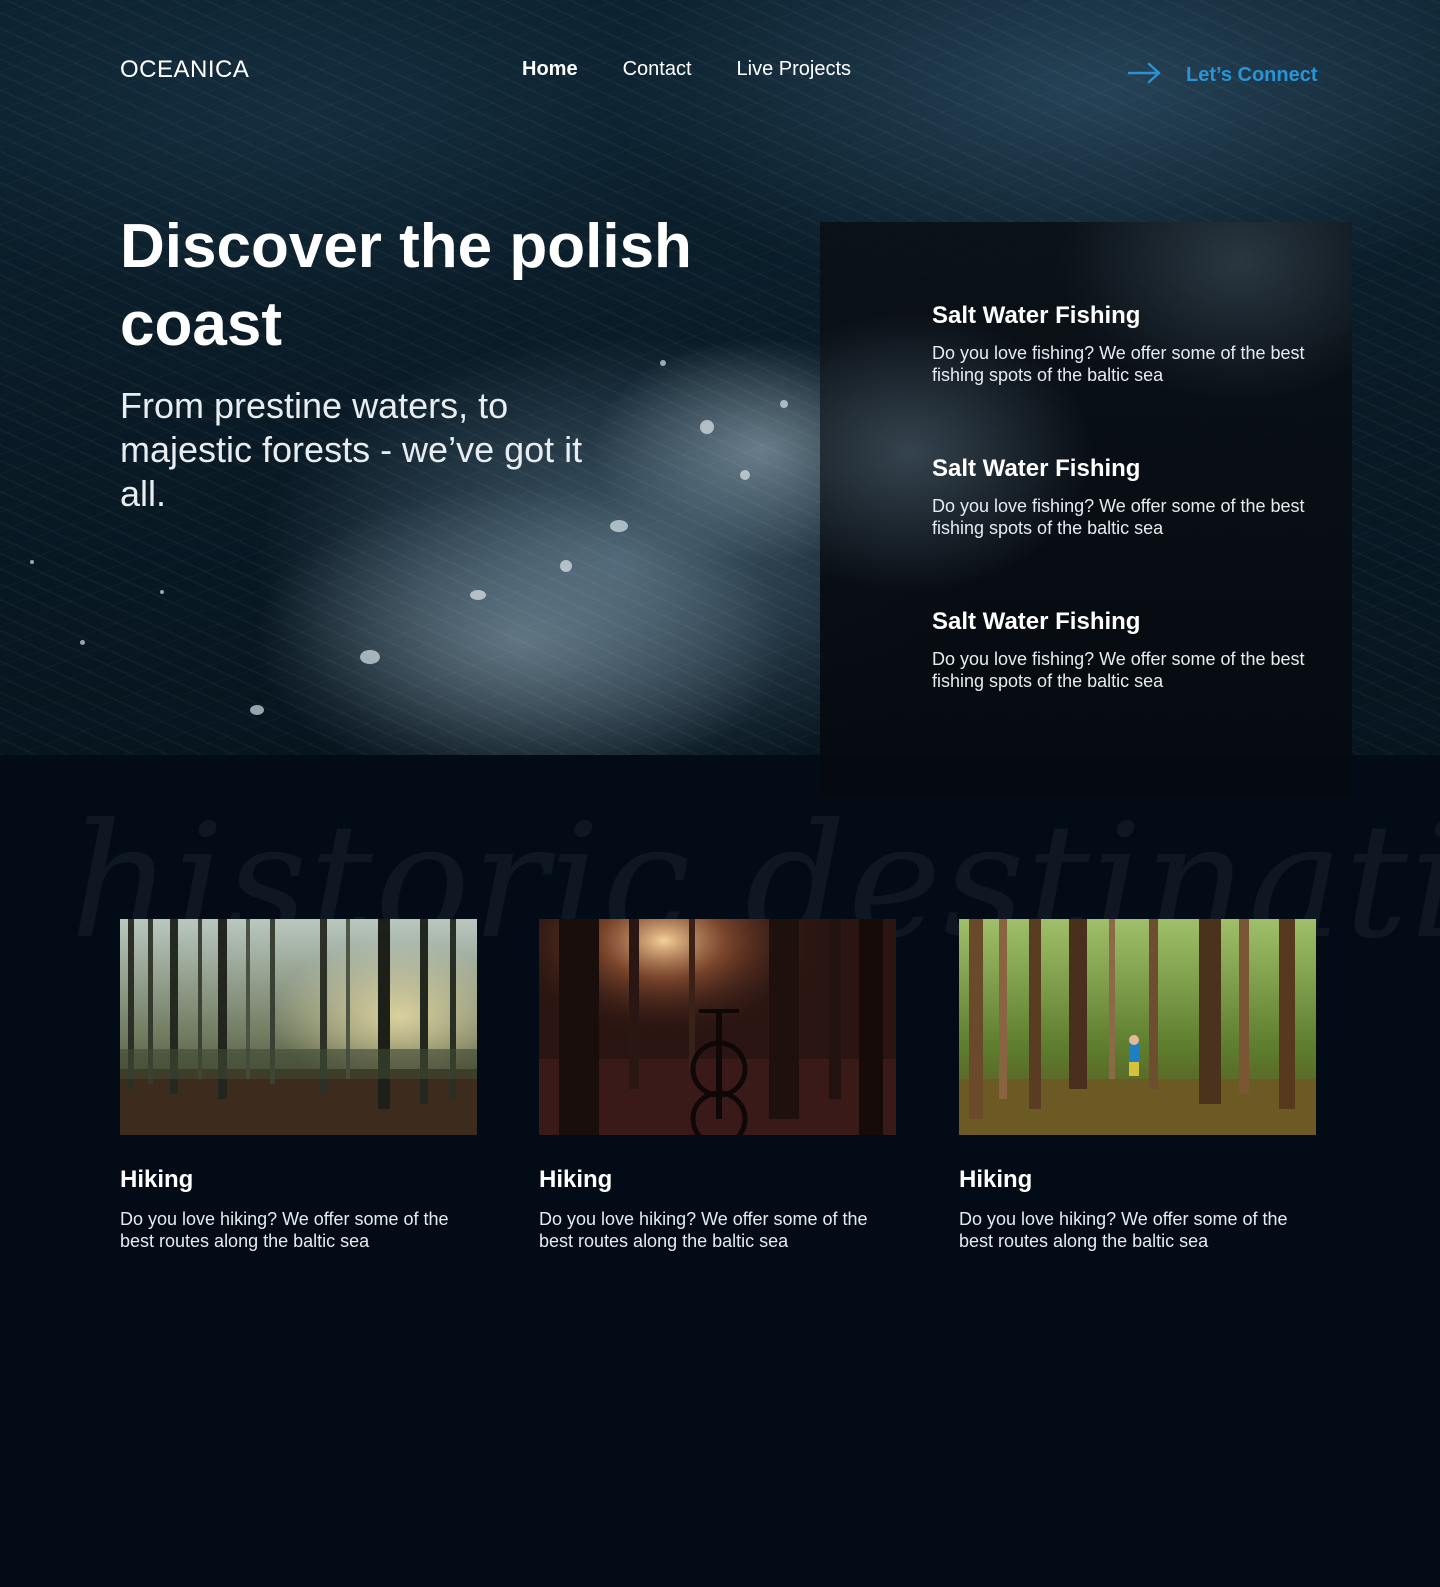 The height and width of the screenshot is (1587, 1440). I want to click on forest-hiker-image, so click(1137, 1027).